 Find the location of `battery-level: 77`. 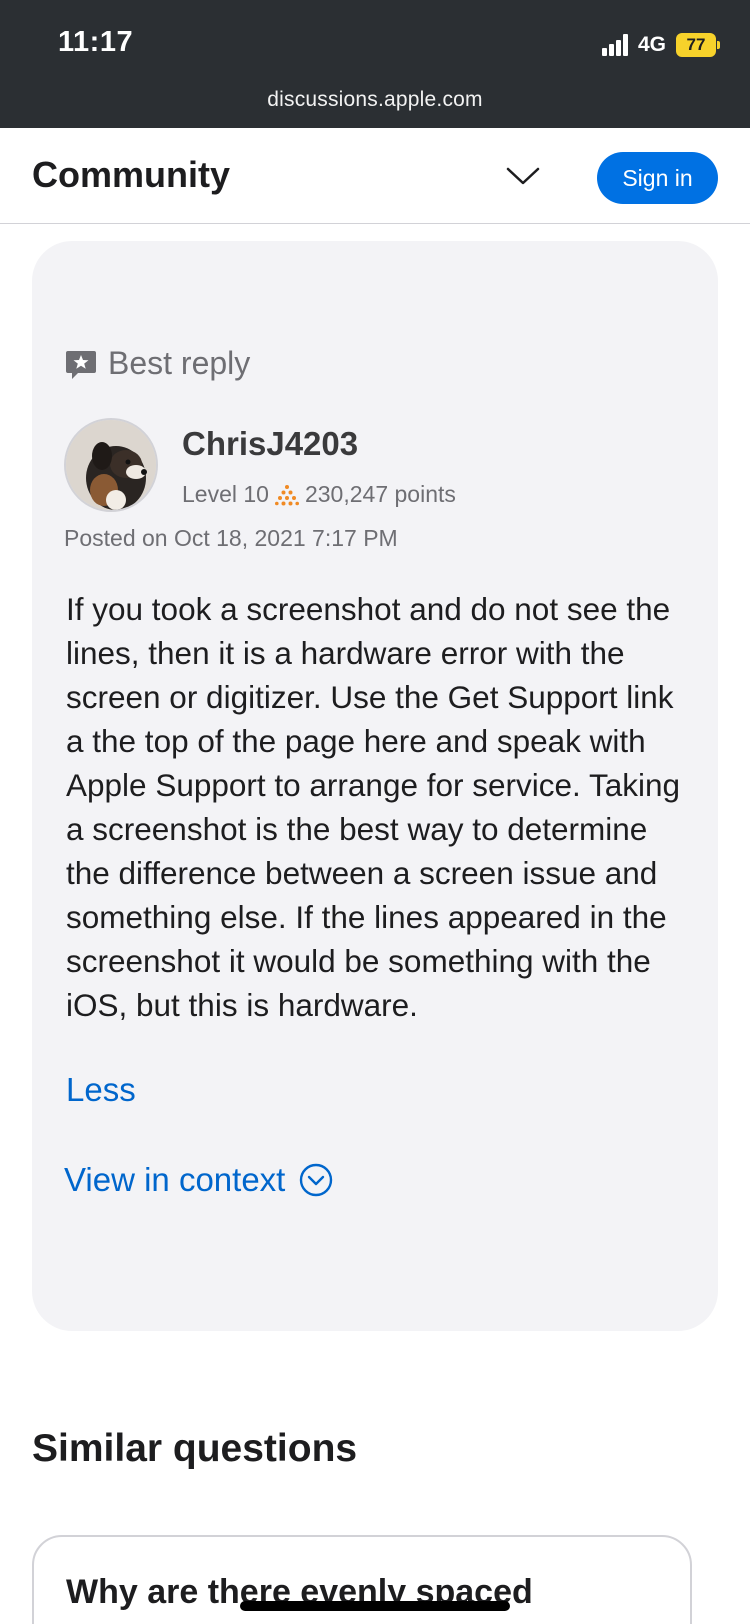

battery-level: 77 is located at coordinates (696, 45).